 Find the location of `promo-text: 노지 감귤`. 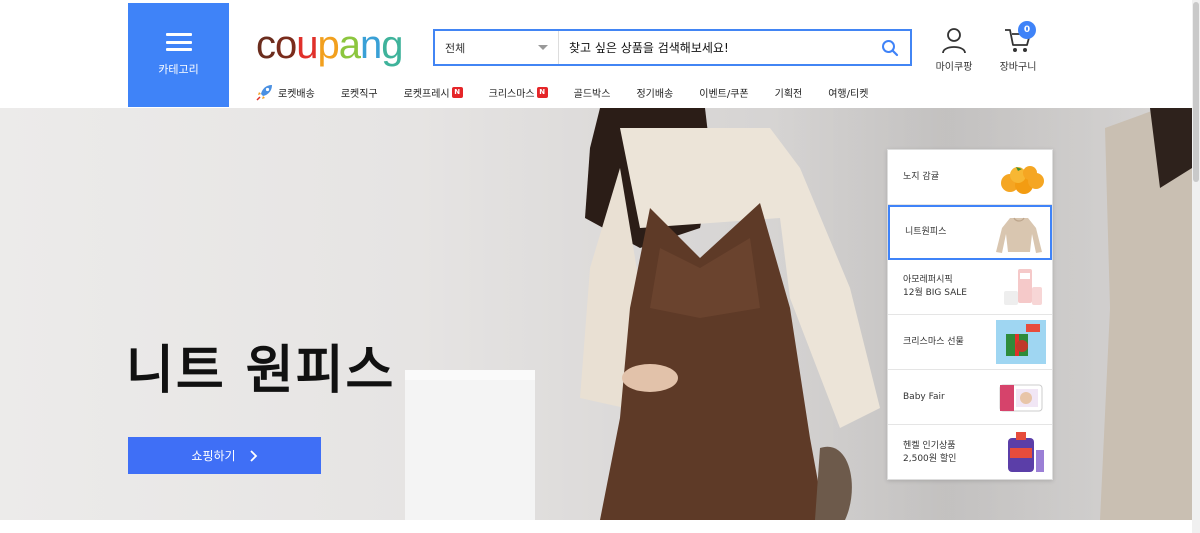

promo-text: 노지 감귤 is located at coordinates (948, 177).